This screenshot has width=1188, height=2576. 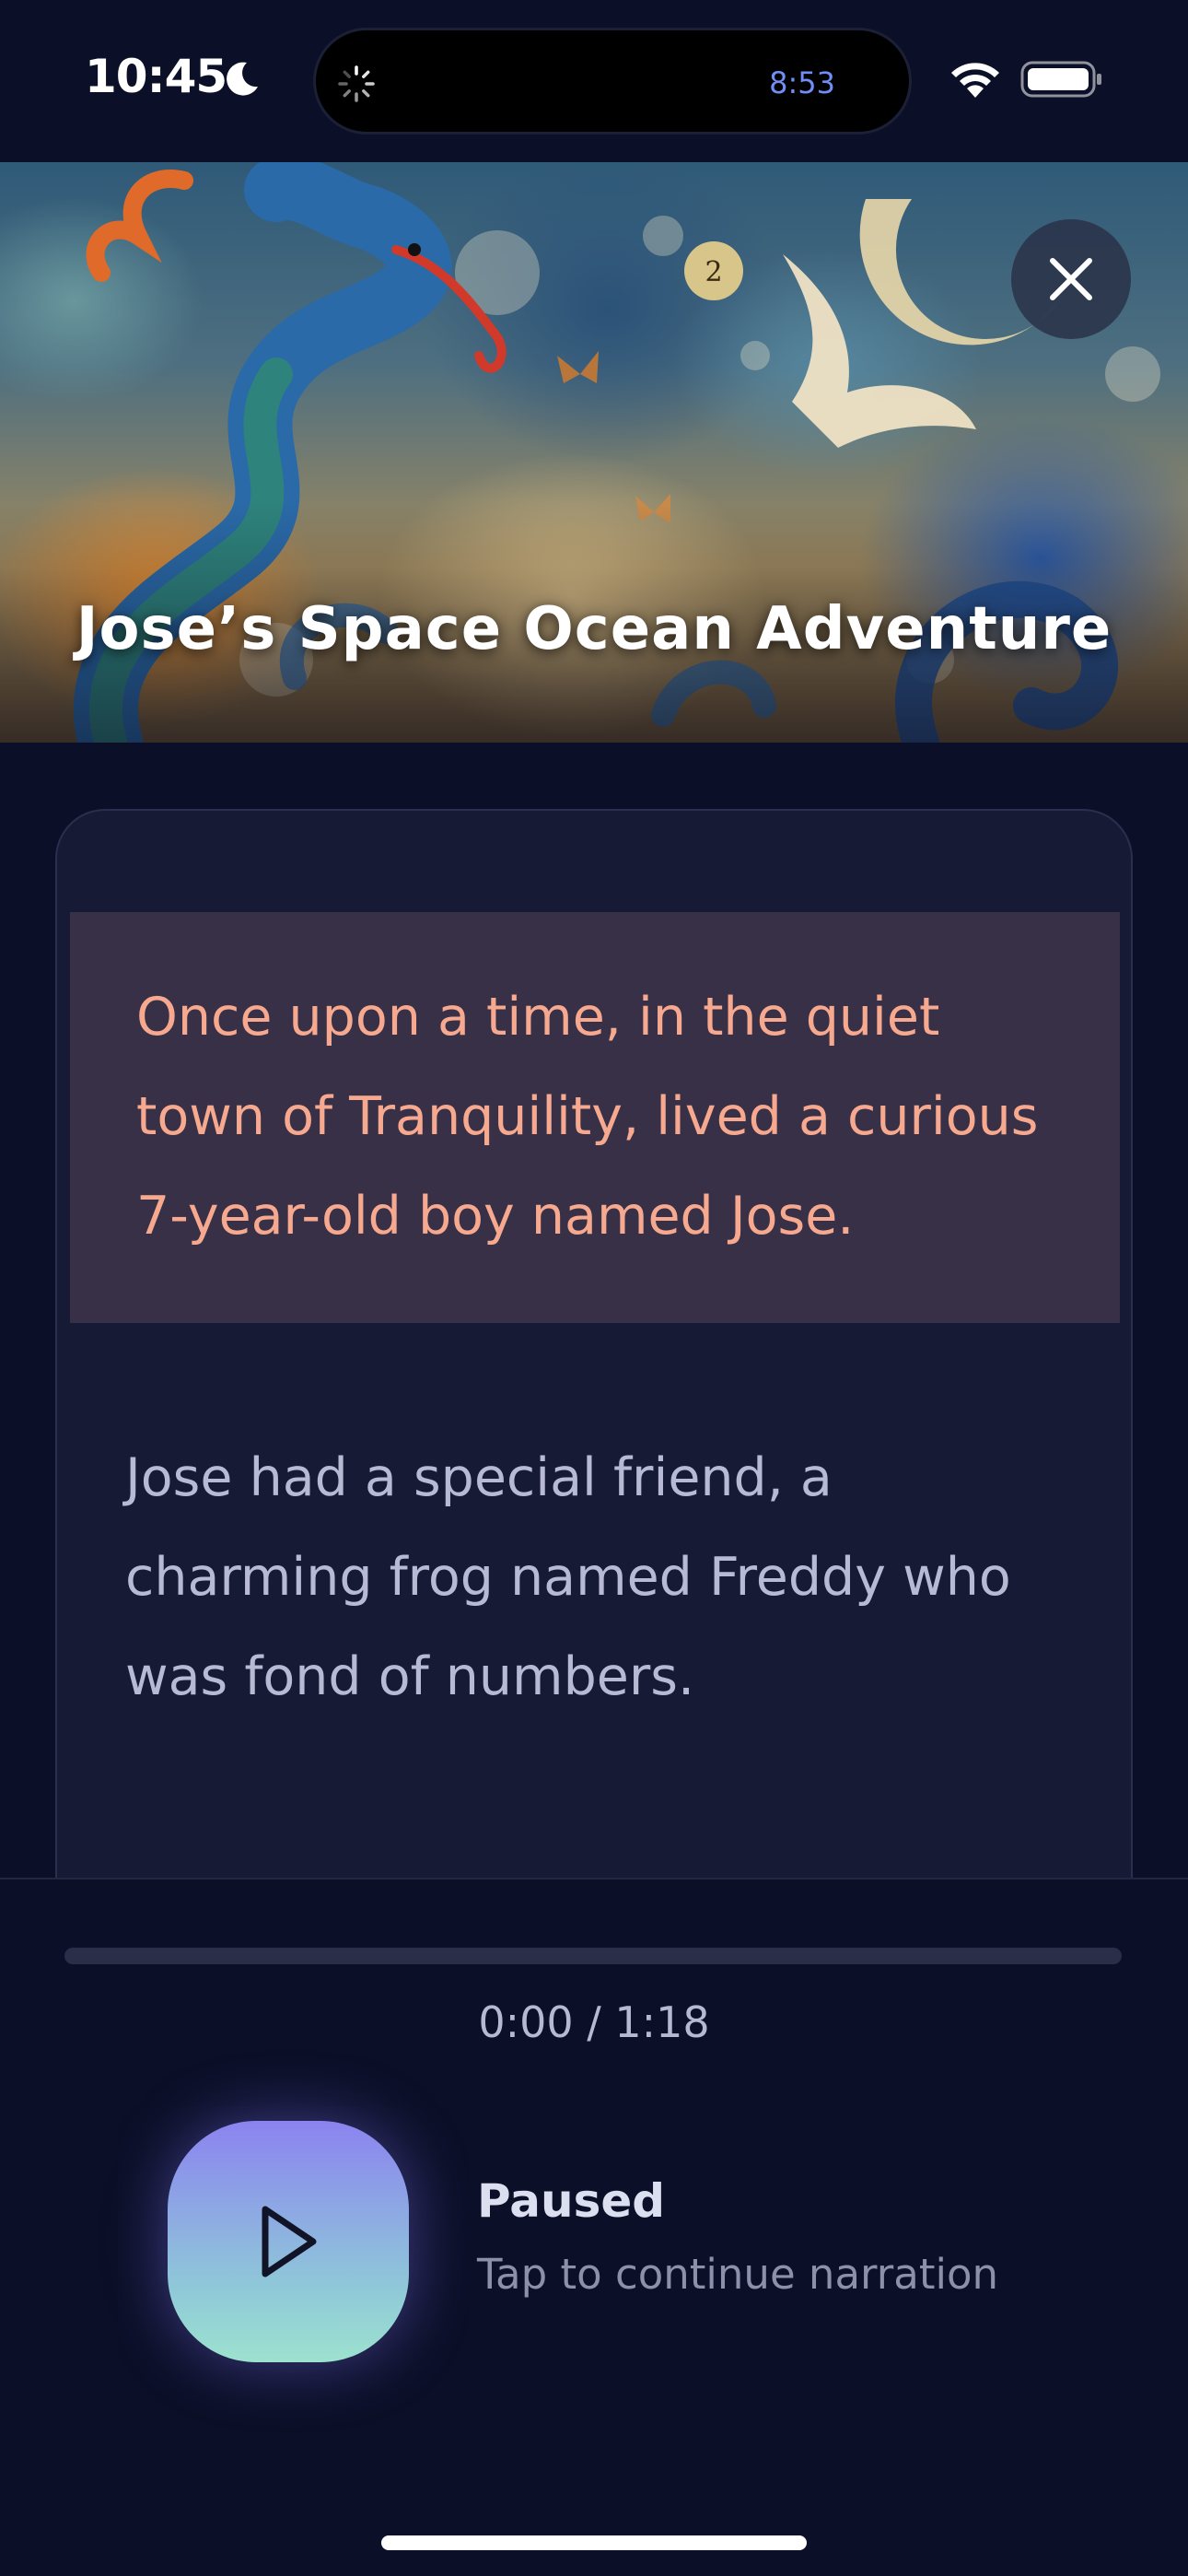 I want to click on close-button, so click(x=1071, y=279).